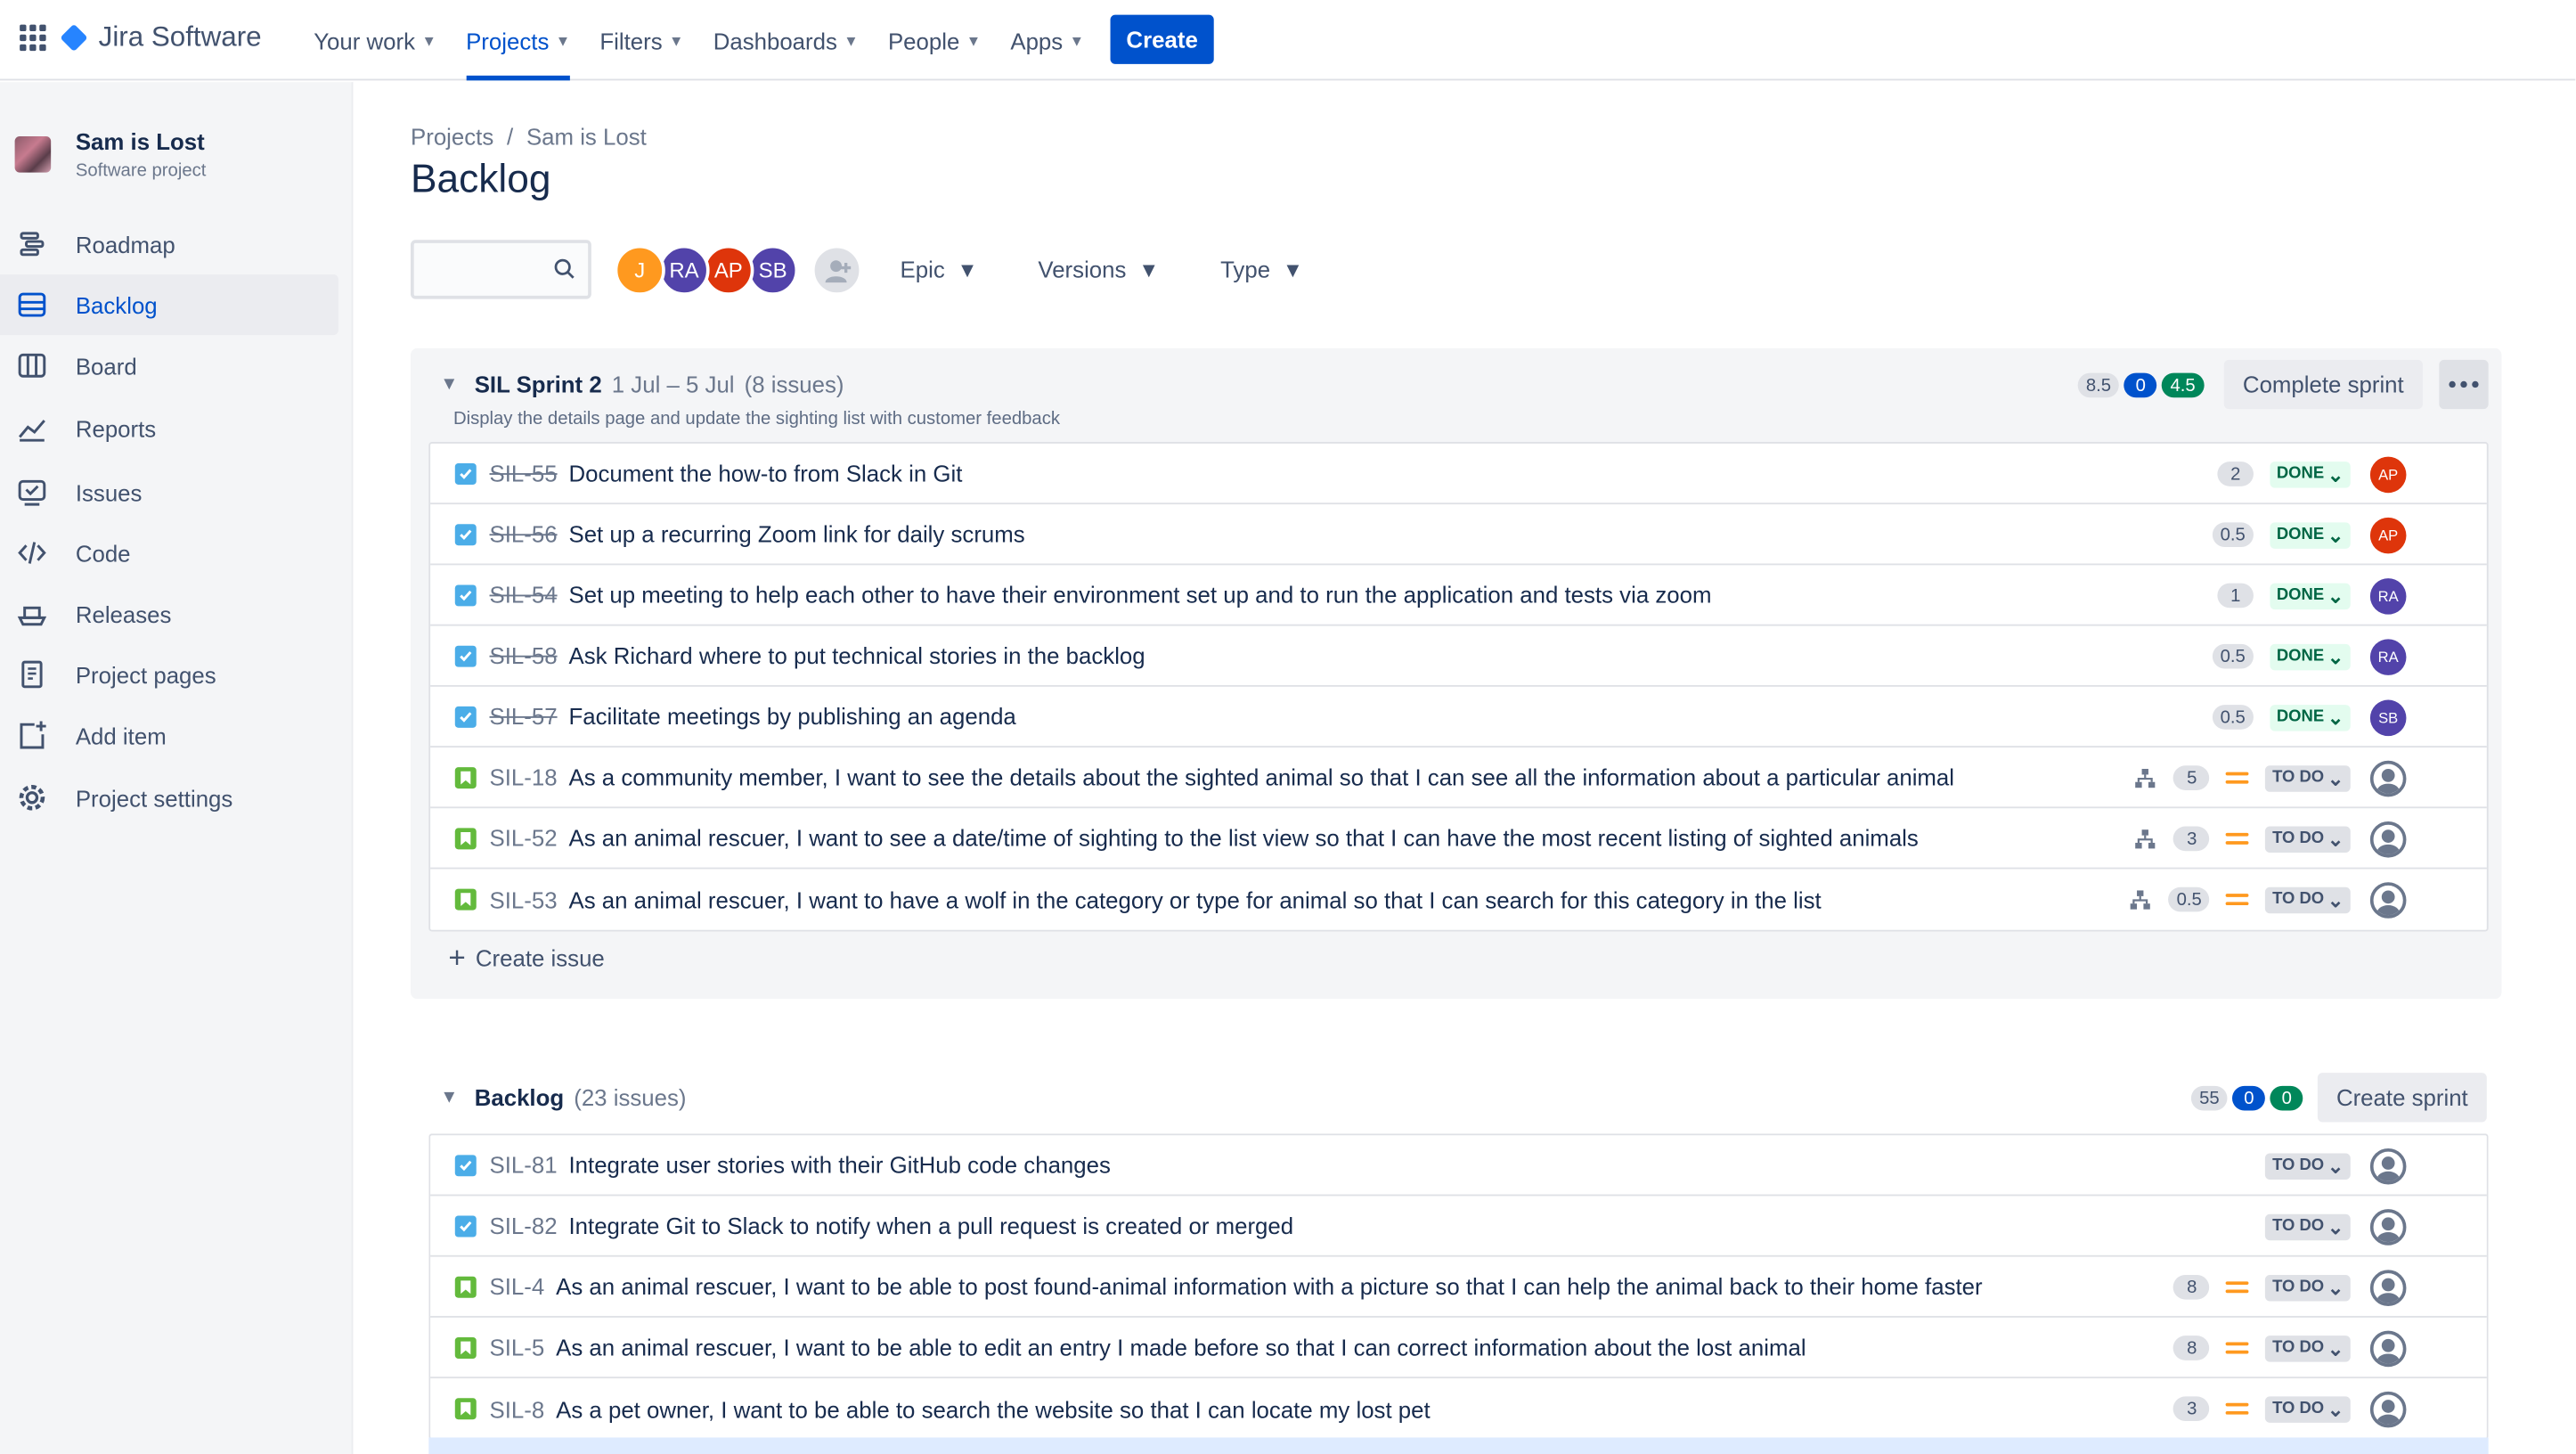 This screenshot has height=1454, width=2576. I want to click on avatar-j: J, so click(640, 270).